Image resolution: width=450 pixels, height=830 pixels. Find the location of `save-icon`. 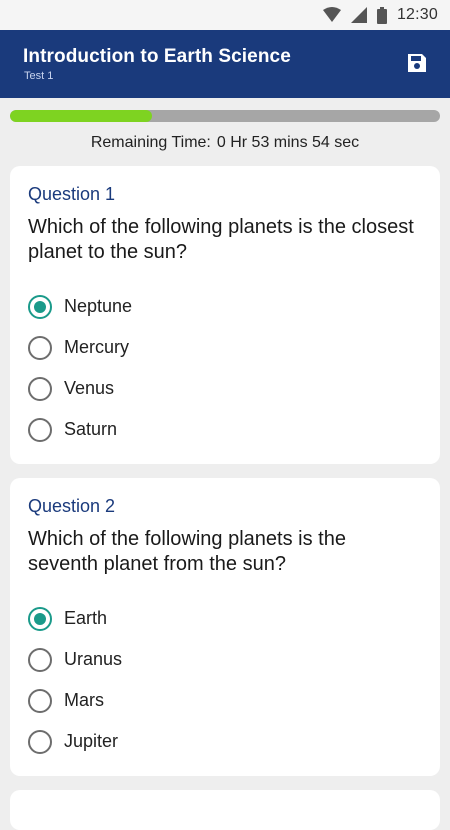

save-icon is located at coordinates (417, 65).